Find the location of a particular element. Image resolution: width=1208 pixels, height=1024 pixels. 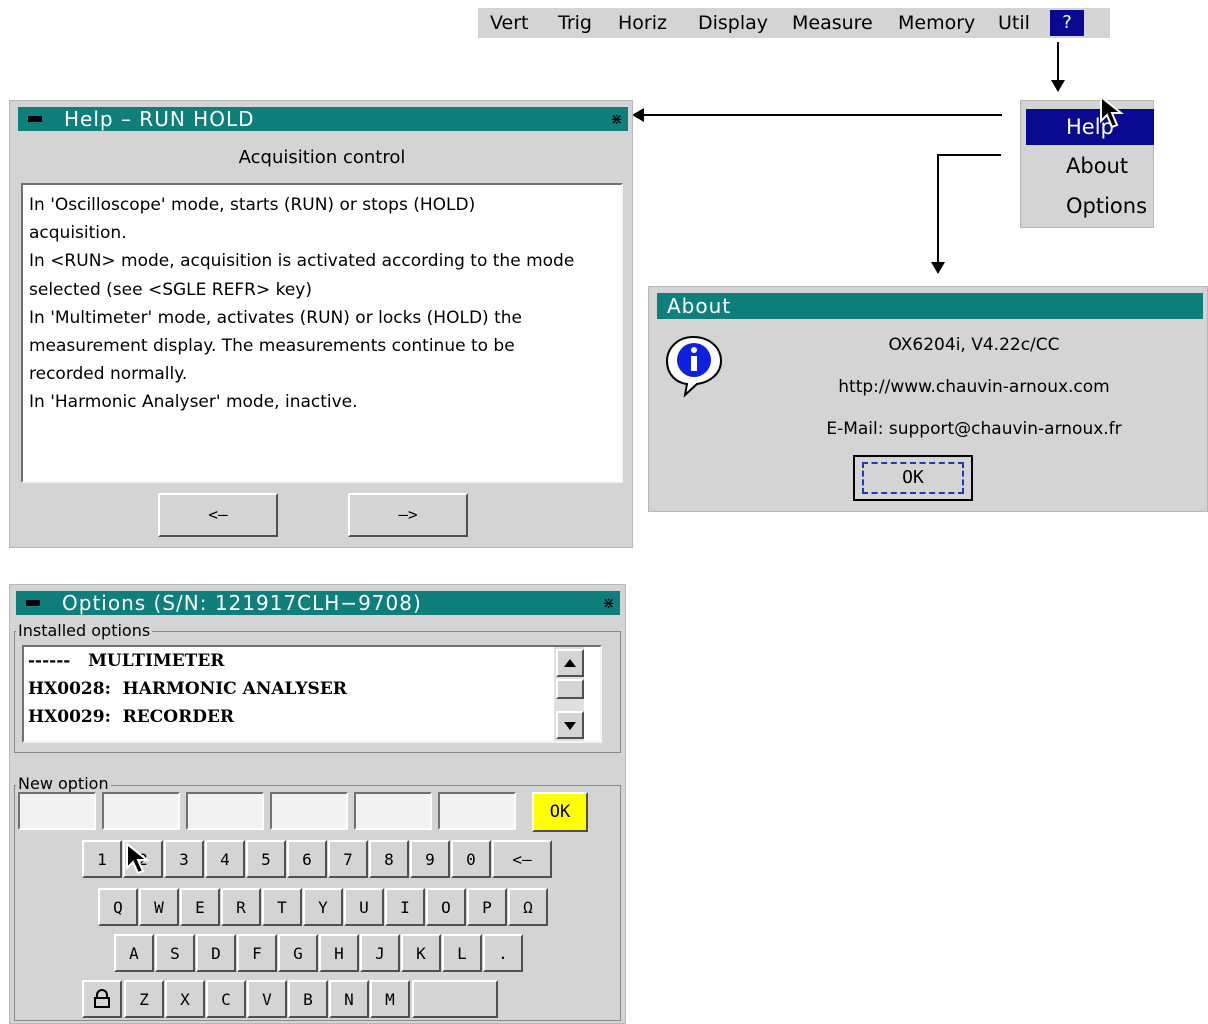

keyboard-key: T is located at coordinates (282, 907).